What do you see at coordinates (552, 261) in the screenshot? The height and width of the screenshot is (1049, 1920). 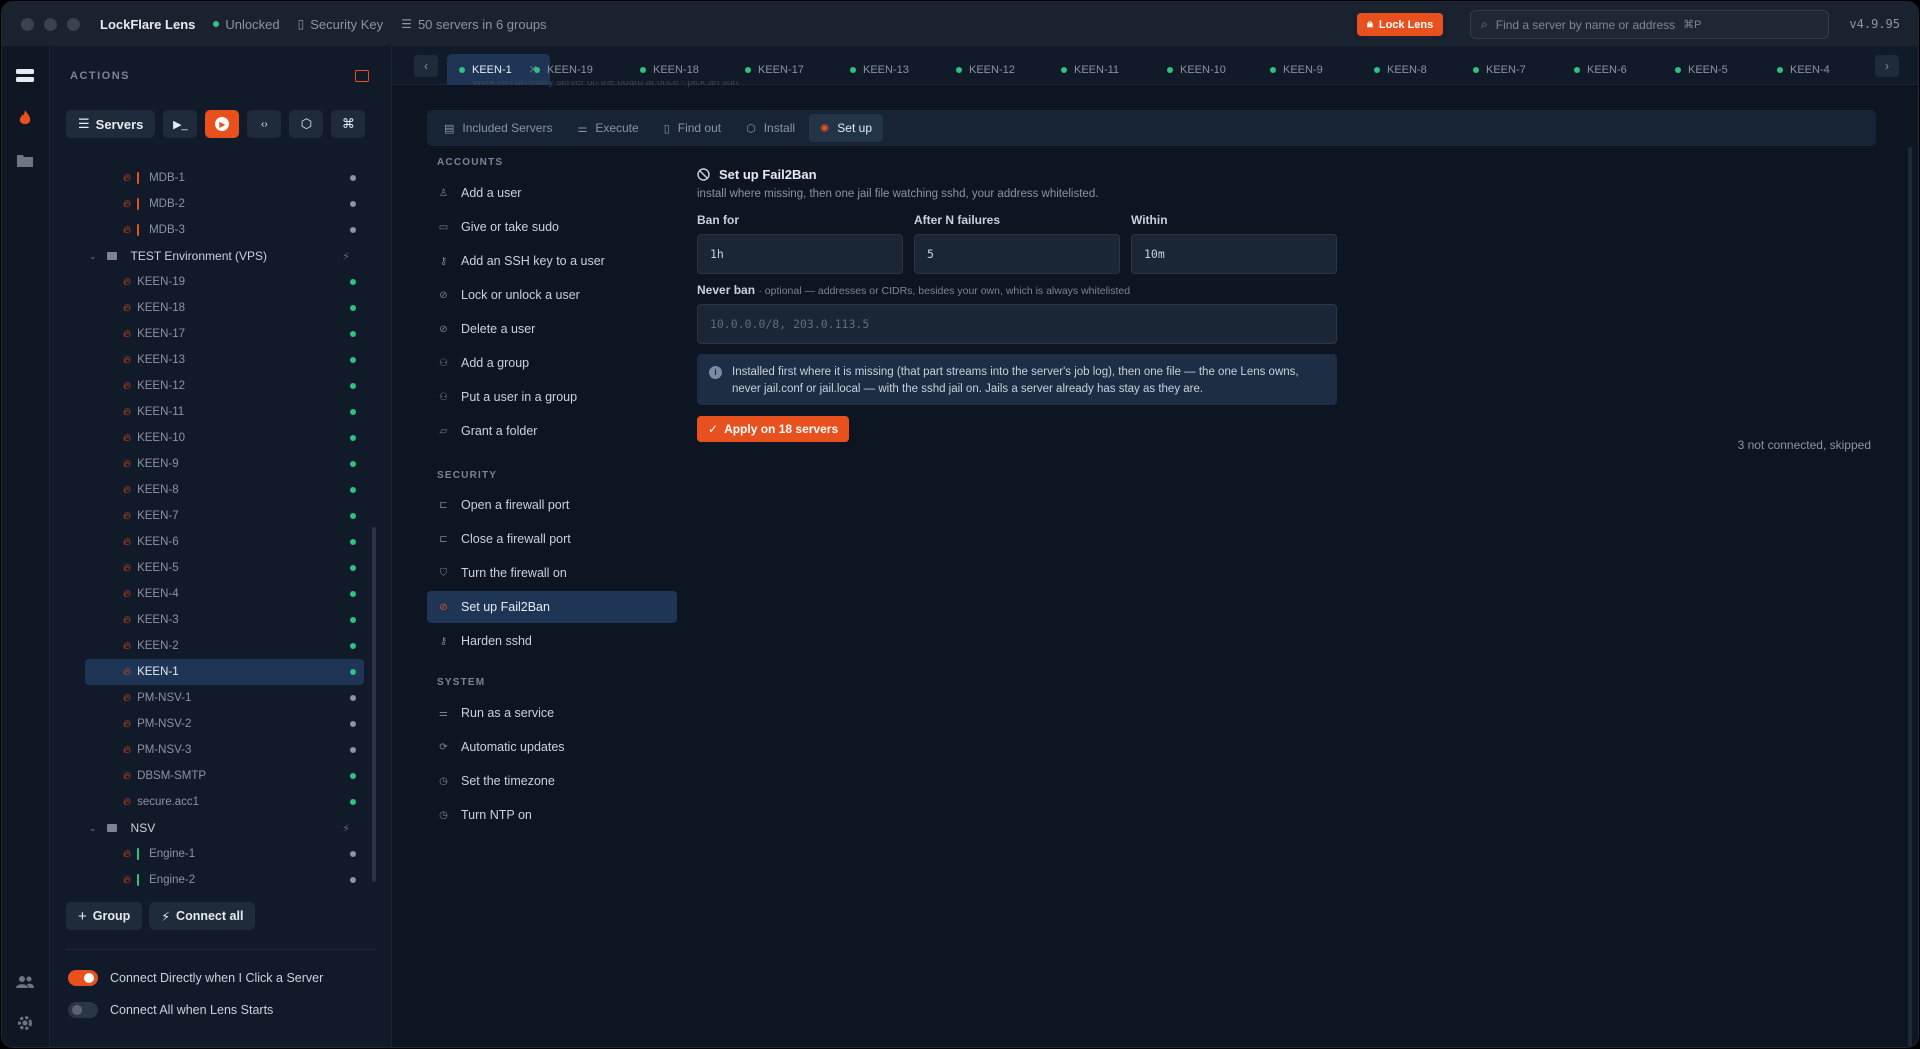 I see `action-item: ⚷ Add an SSH key to a user` at bounding box center [552, 261].